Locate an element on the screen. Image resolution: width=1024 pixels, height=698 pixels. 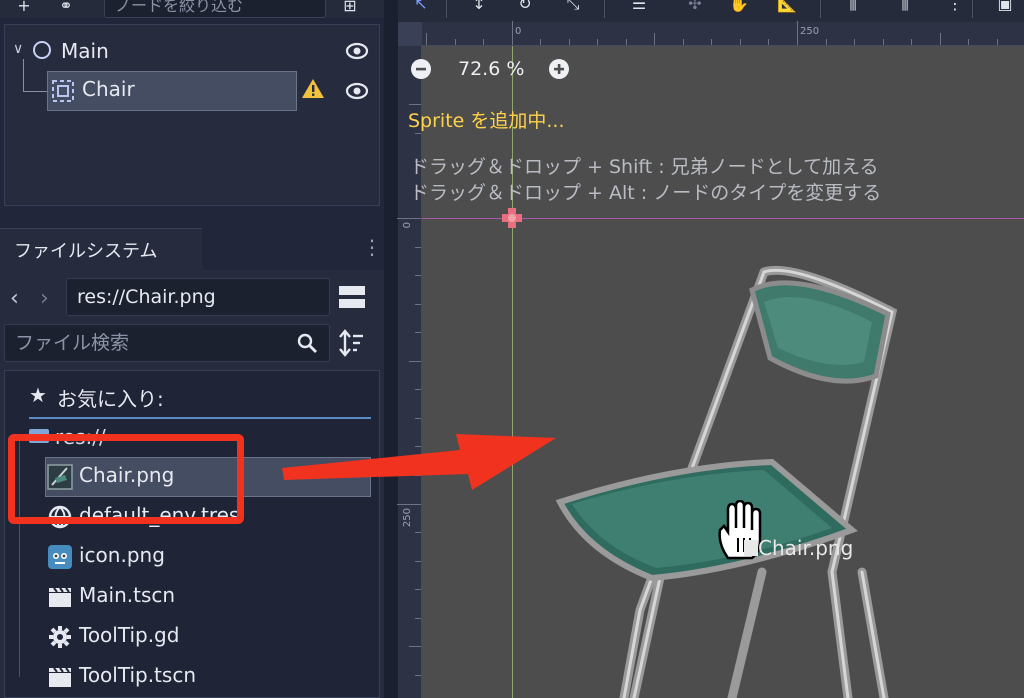
annotation-highlight-box is located at coordinates (126, 479).